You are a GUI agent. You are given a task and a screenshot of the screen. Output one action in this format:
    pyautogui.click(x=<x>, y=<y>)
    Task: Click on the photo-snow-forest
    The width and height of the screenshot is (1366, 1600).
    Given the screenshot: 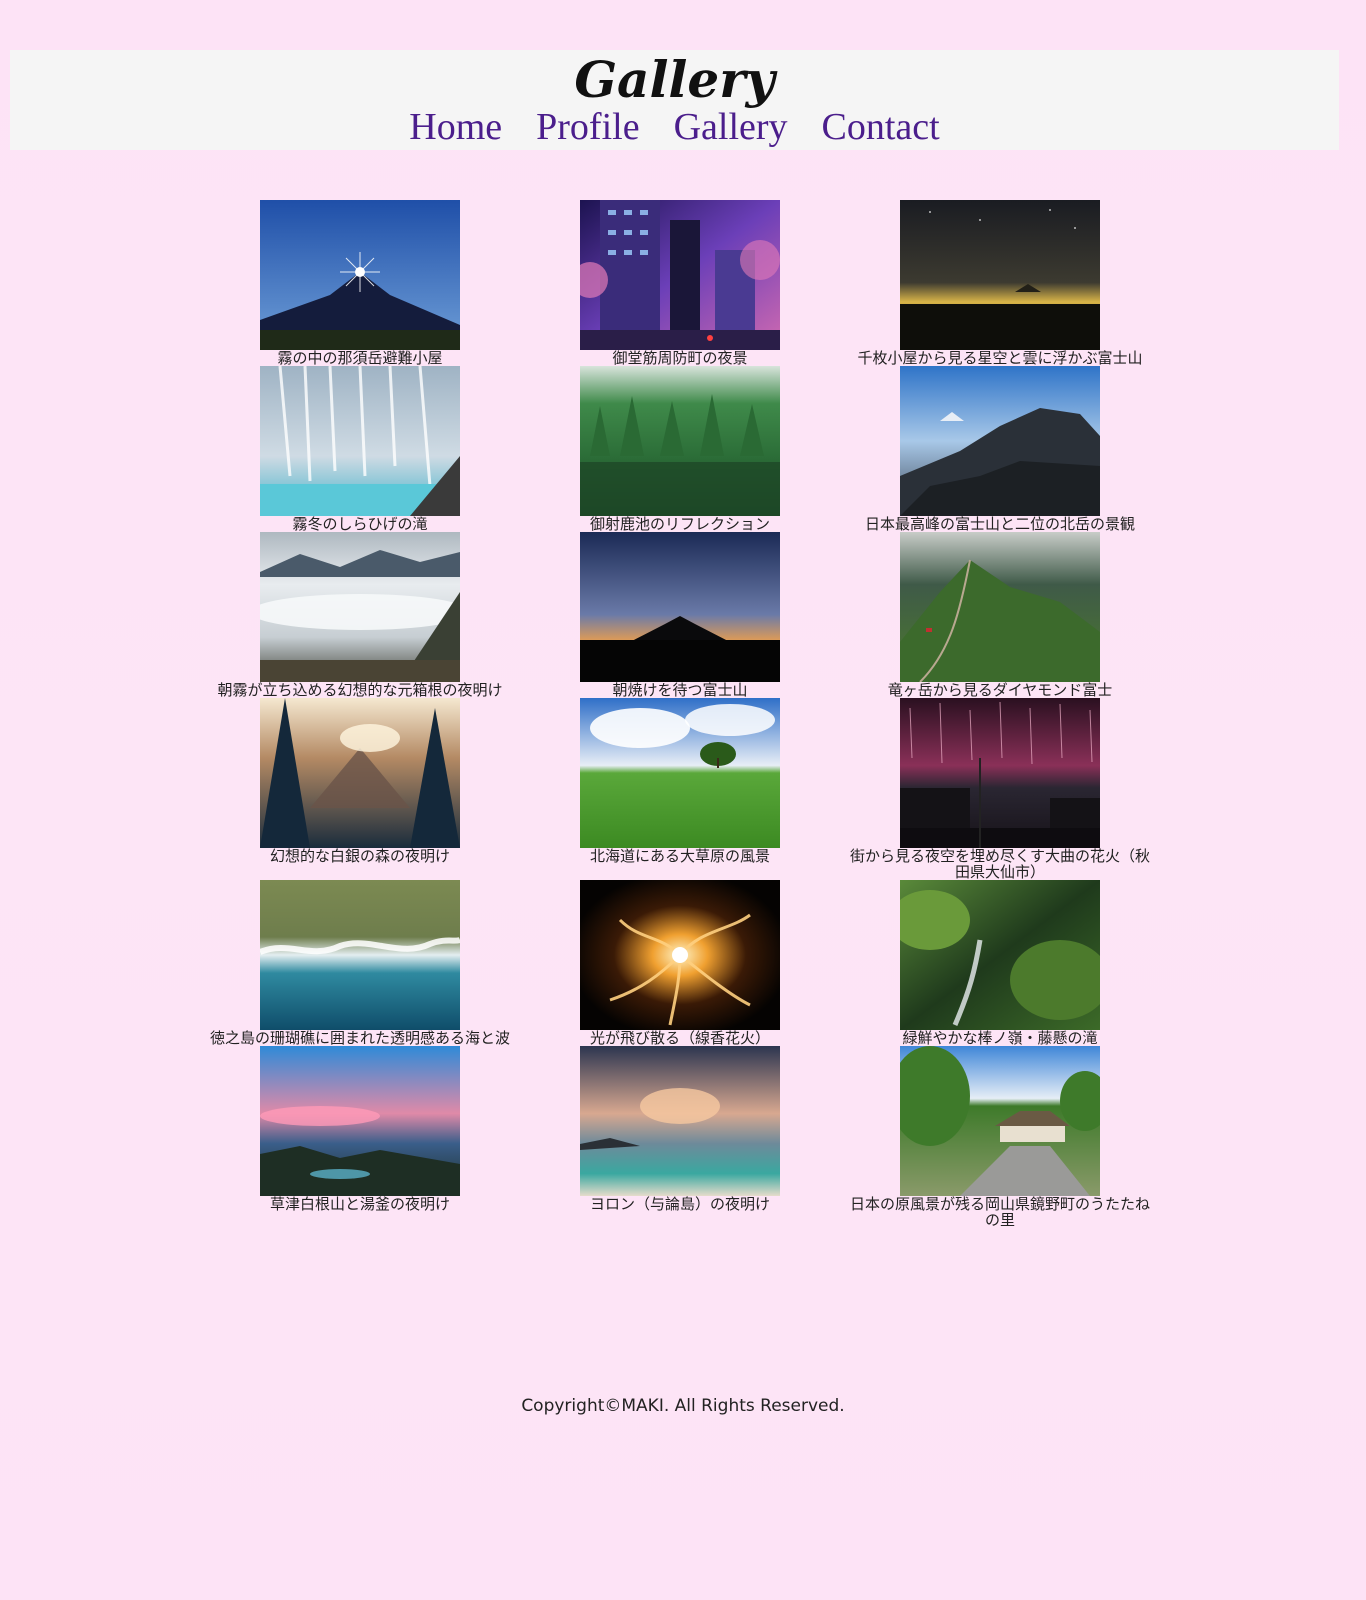 What is the action you would take?
    pyautogui.click(x=360, y=773)
    